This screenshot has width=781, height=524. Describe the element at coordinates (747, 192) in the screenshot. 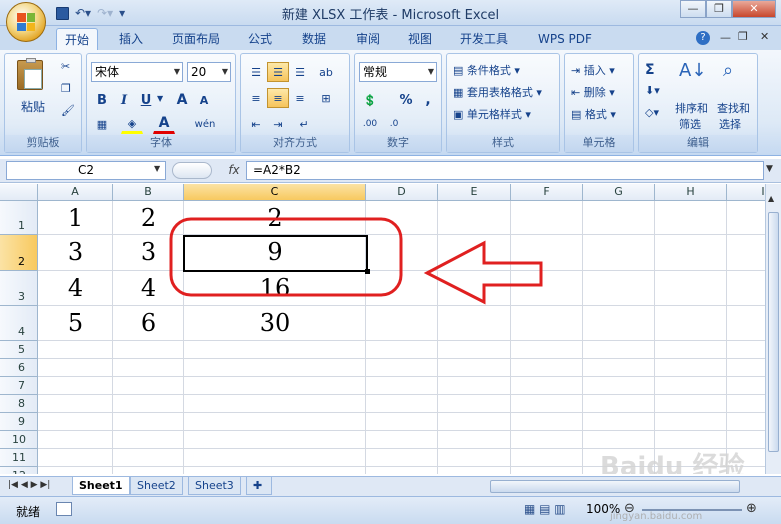

I see `column-header-i: I` at that location.